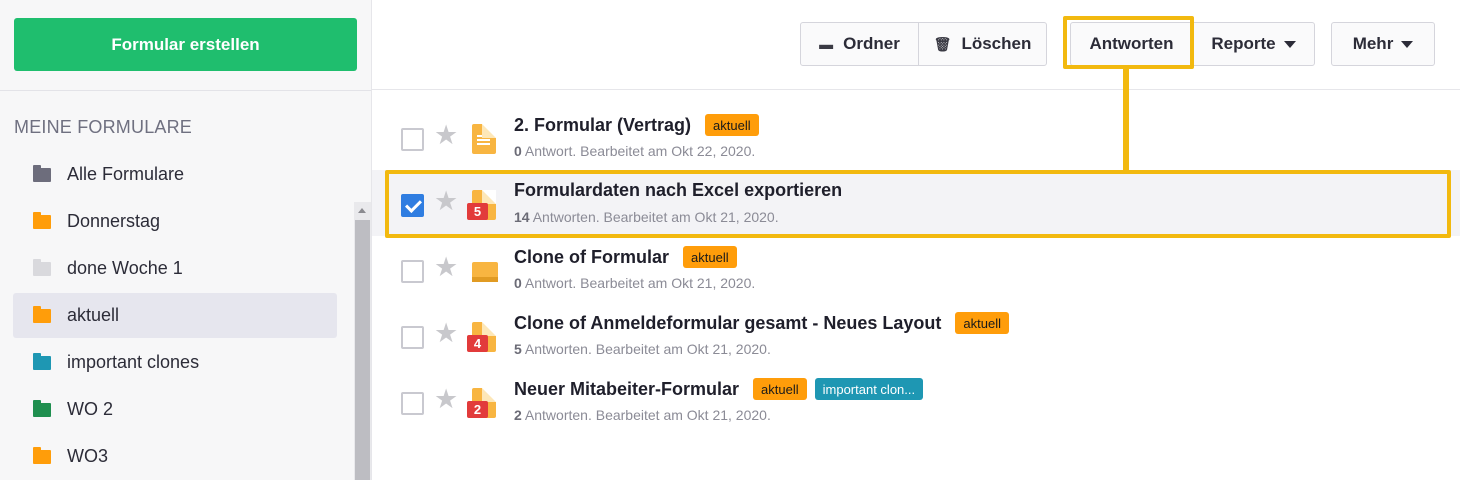  I want to click on form-meta: 0 Antwort. Bearbeitet am Okt 22, 2020., so click(634, 151).